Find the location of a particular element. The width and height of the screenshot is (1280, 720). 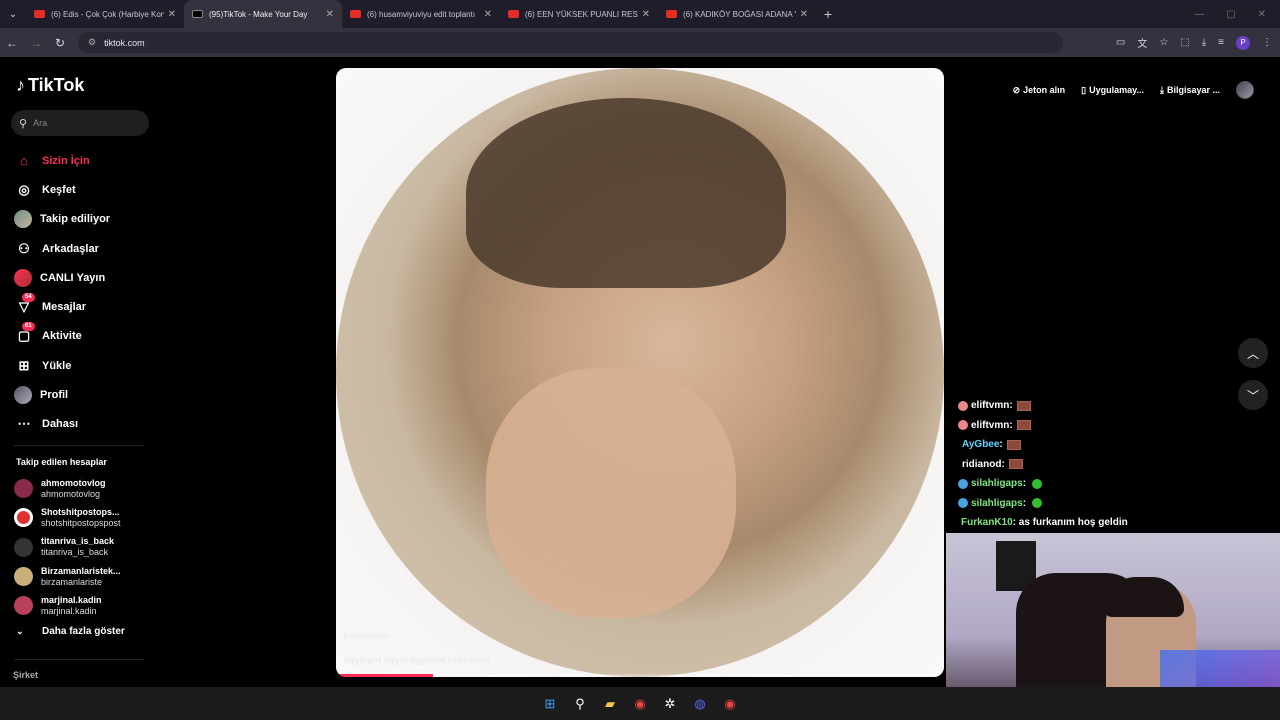

browser-tab: (6) husamviyuviyu edit toplantı ✕ is located at coordinates (421, 14).